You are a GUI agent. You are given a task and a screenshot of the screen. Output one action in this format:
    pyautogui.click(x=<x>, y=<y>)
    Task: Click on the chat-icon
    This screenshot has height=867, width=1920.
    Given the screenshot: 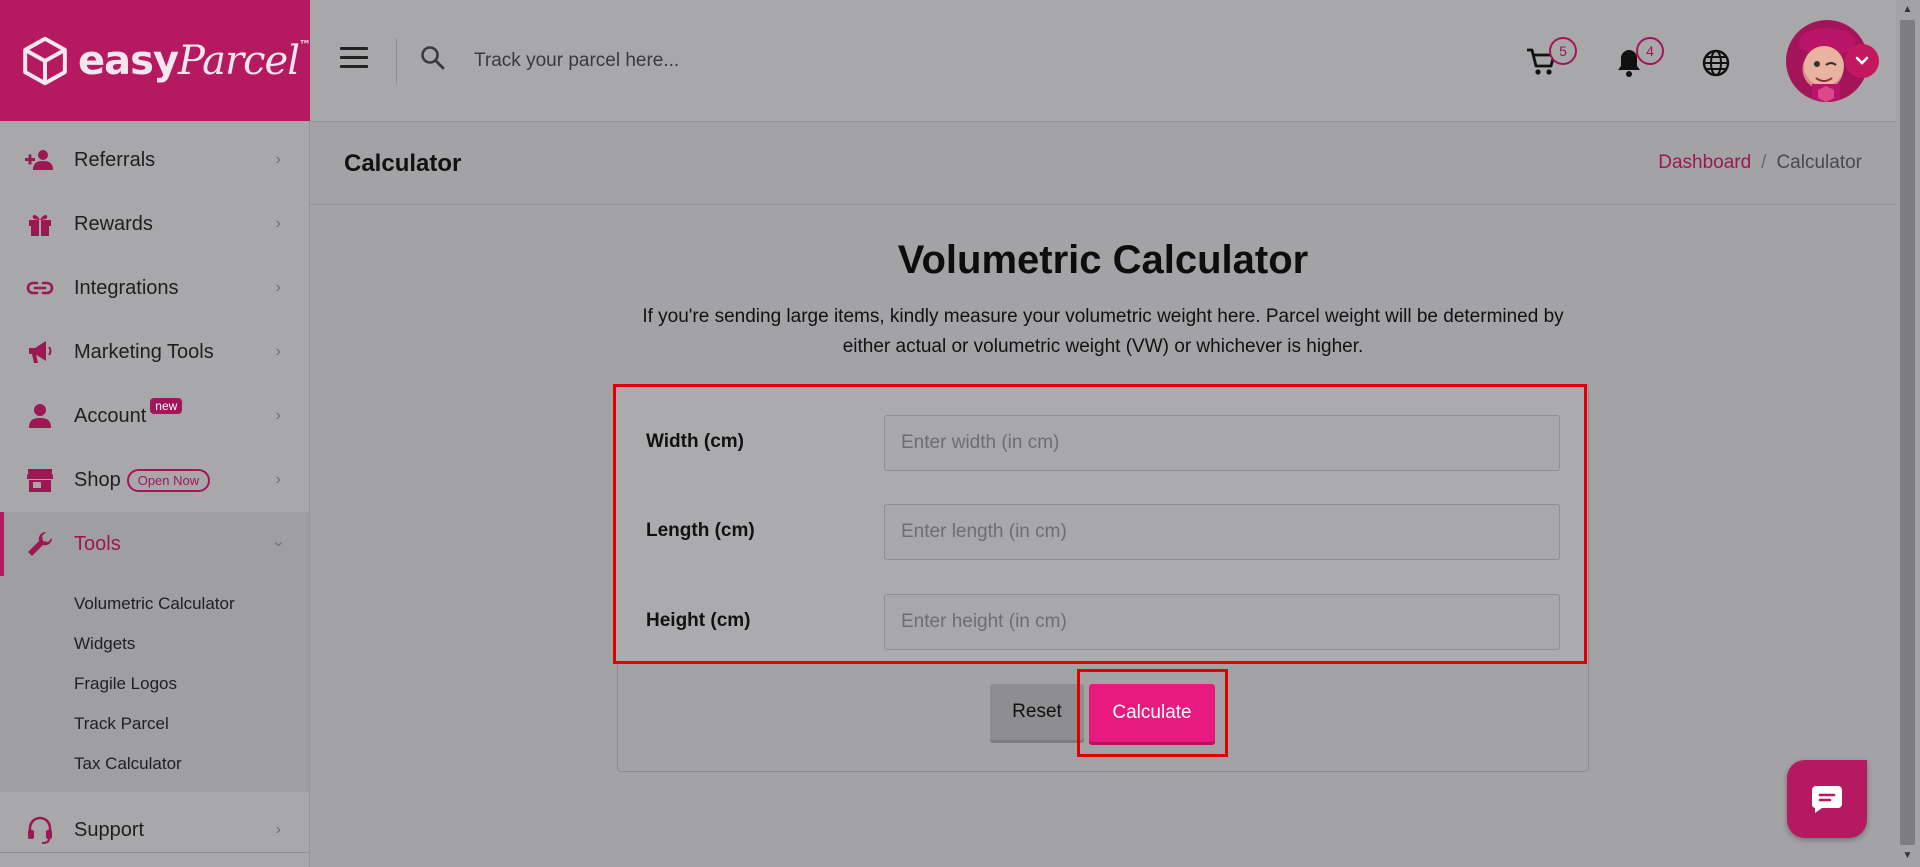 What is the action you would take?
    pyautogui.click(x=1826, y=799)
    